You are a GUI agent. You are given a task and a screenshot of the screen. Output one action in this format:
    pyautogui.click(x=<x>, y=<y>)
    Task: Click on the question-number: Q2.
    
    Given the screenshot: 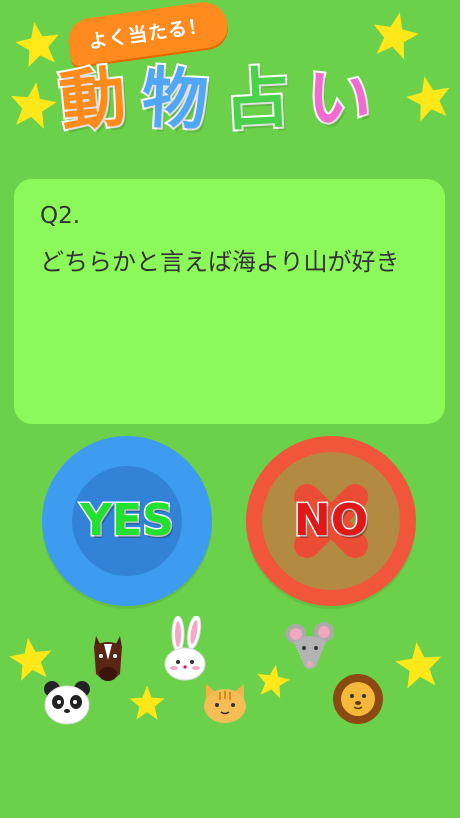 What is the action you would take?
    pyautogui.click(x=60, y=216)
    